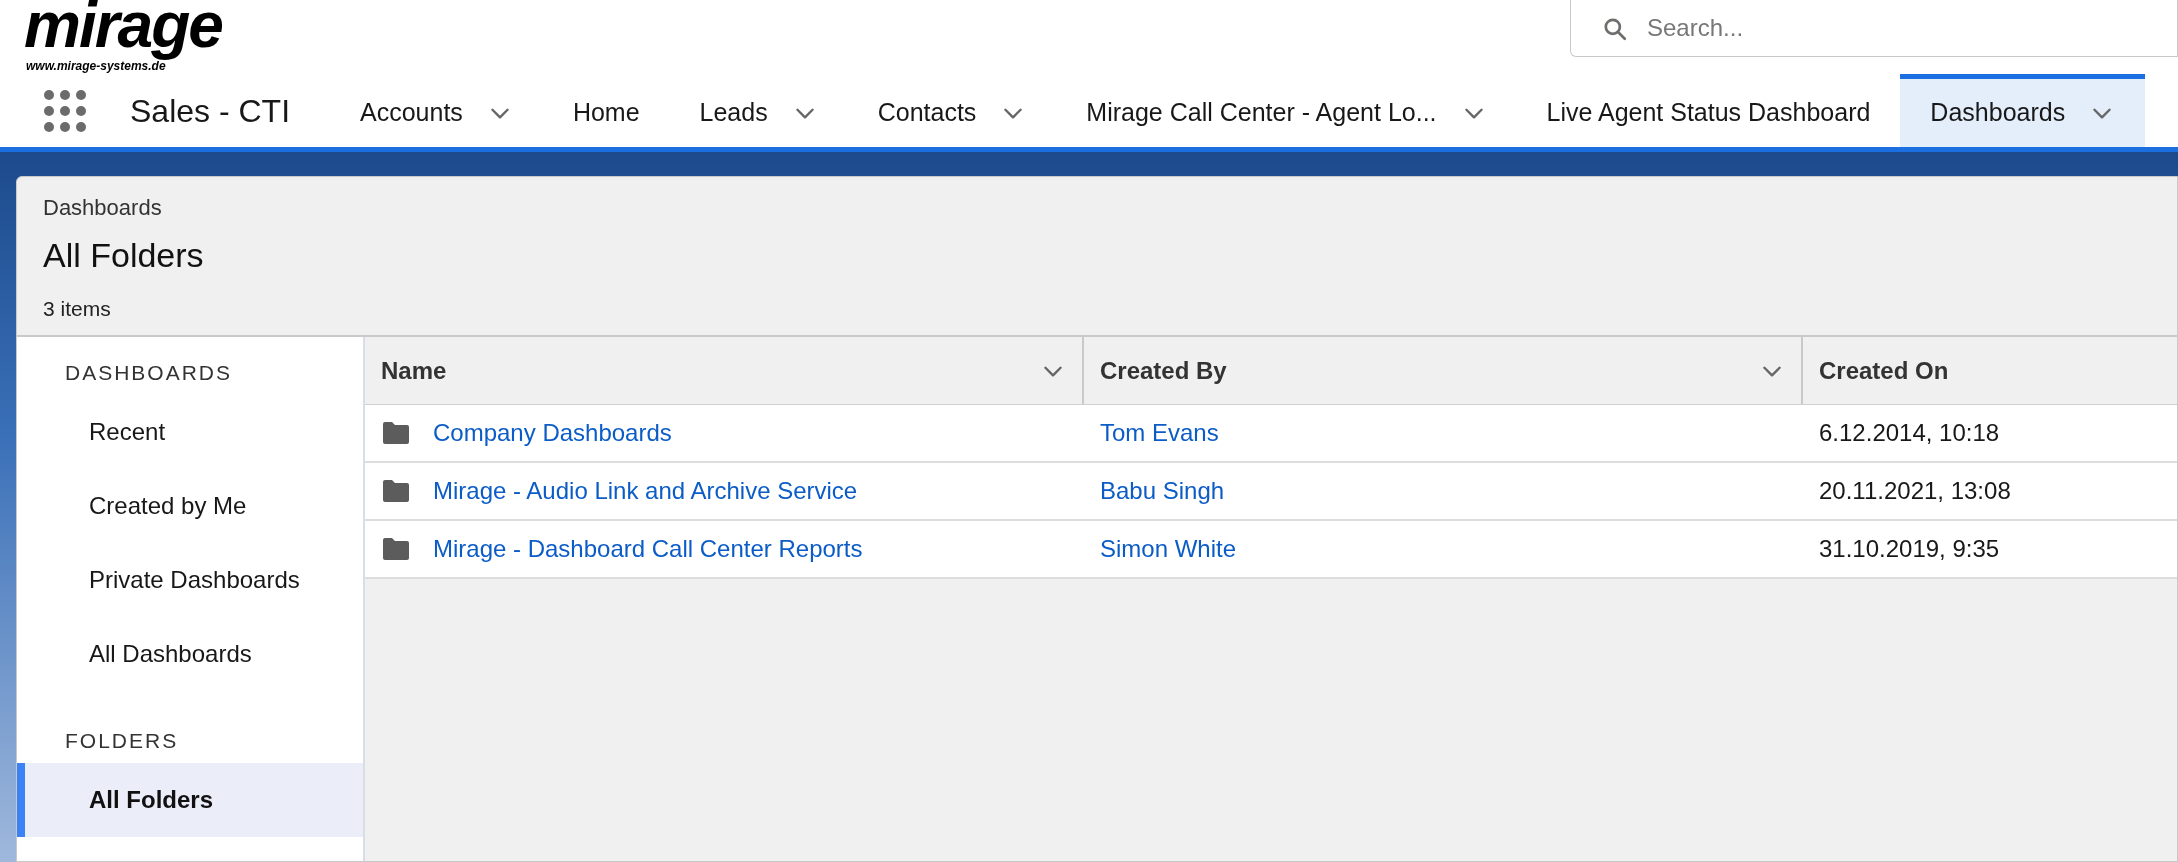 The width and height of the screenshot is (2178, 862). Describe the element at coordinates (1162, 491) in the screenshot. I see `user-link: Babu Singh` at that location.